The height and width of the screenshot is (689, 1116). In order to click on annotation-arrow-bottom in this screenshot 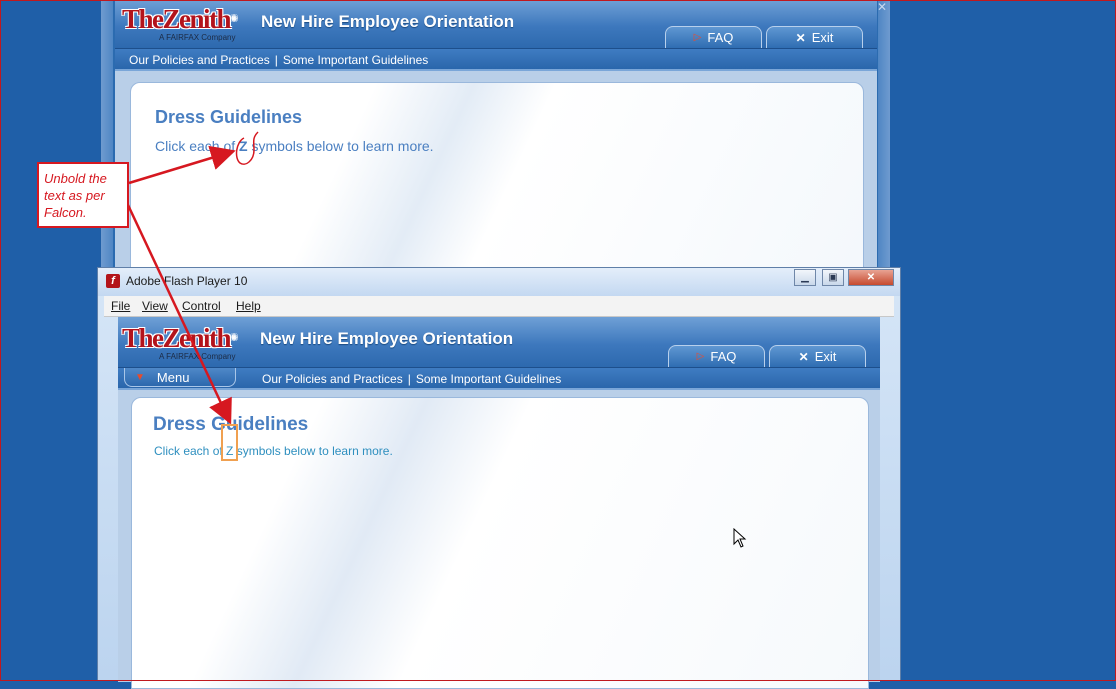, I will do `click(179, 314)`.